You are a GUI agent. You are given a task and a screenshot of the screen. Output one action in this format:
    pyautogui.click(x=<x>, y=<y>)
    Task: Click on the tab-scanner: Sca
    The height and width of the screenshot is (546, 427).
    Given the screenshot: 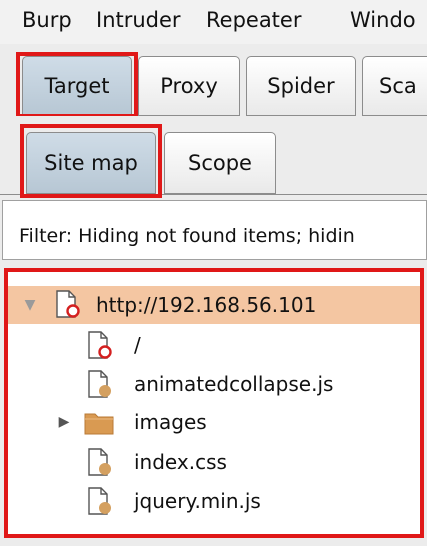 What is the action you would take?
    pyautogui.click(x=394, y=86)
    